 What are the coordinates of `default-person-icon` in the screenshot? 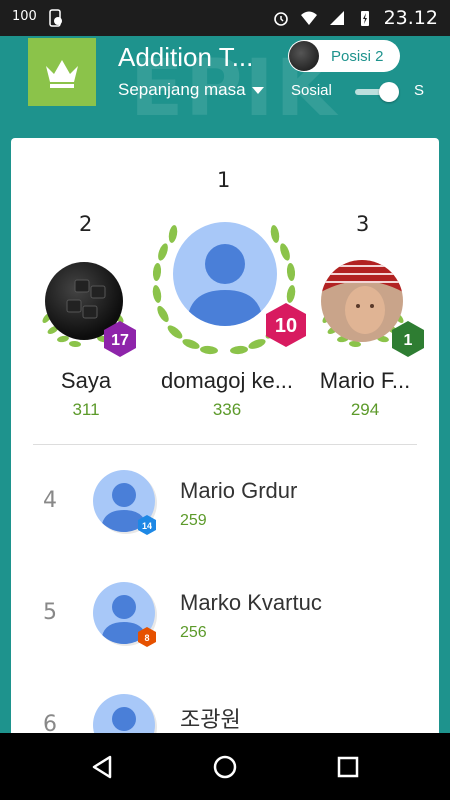 It's located at (225, 285).